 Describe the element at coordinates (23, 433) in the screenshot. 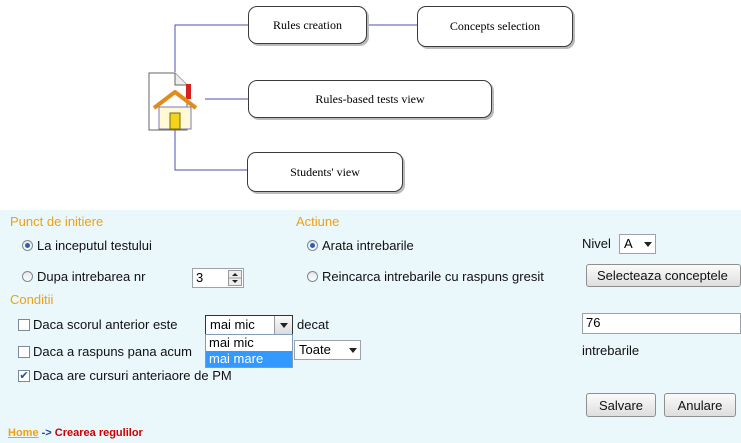

I see `breadcrumb-home-link: Home` at that location.